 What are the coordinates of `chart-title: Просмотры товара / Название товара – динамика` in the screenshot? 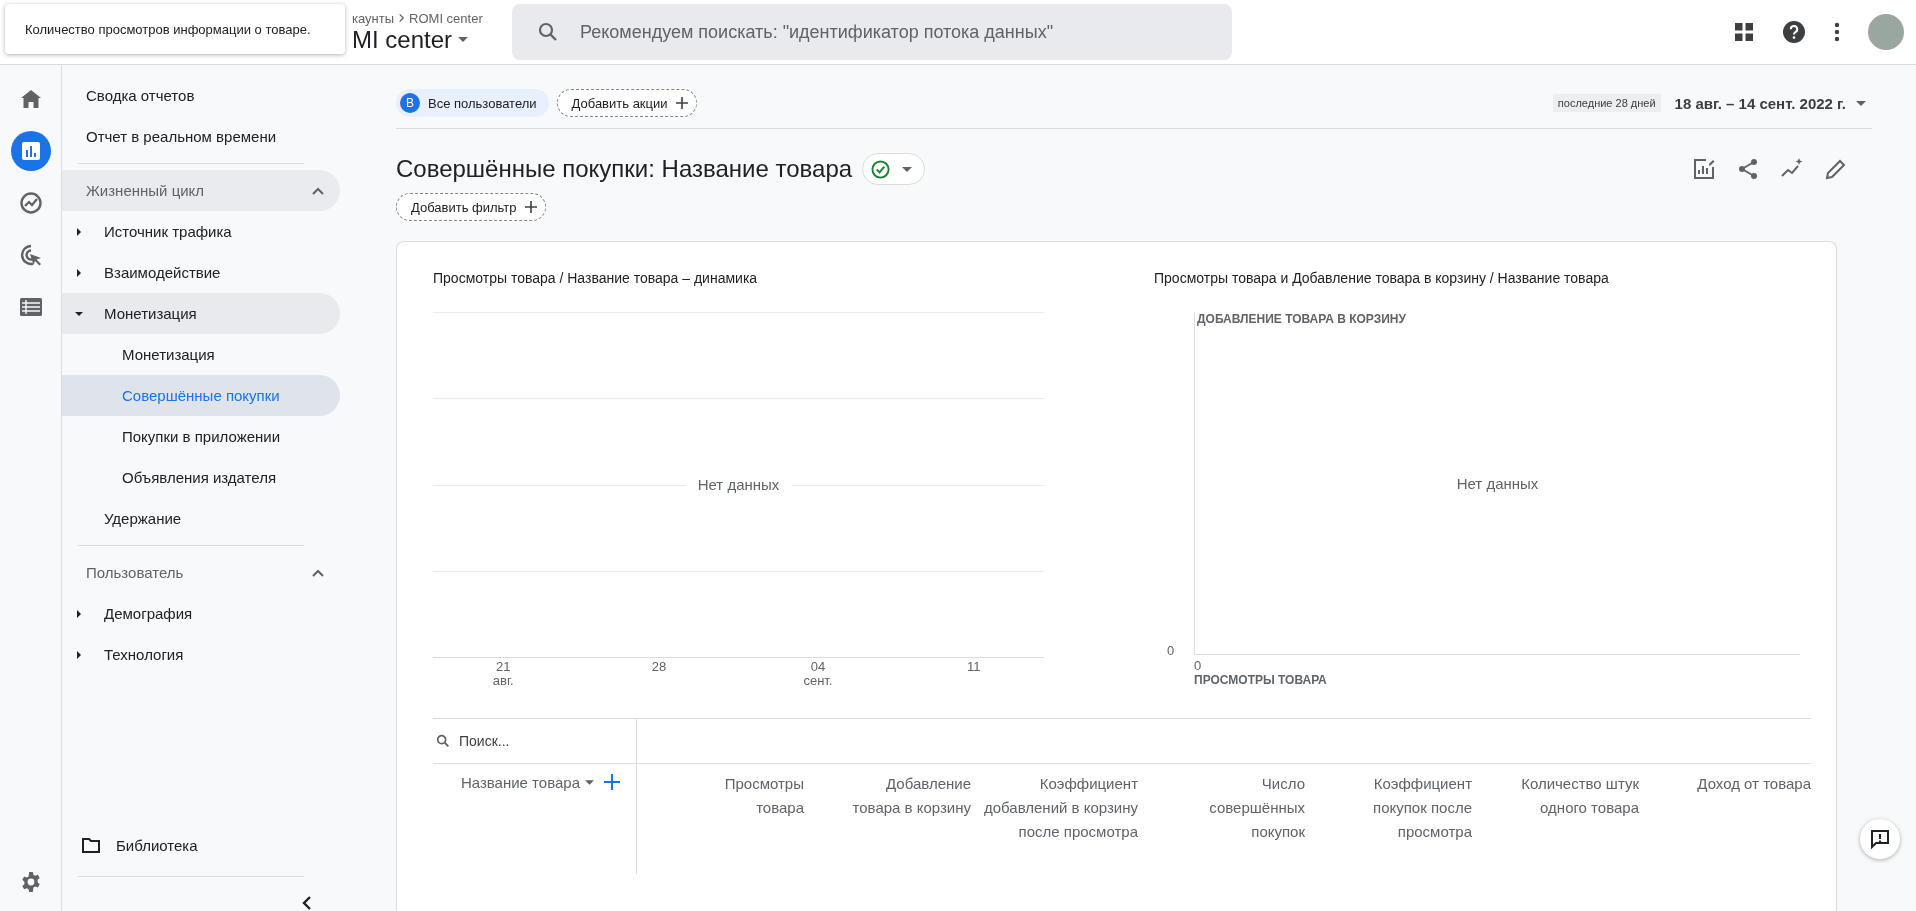 It's located at (596, 278).